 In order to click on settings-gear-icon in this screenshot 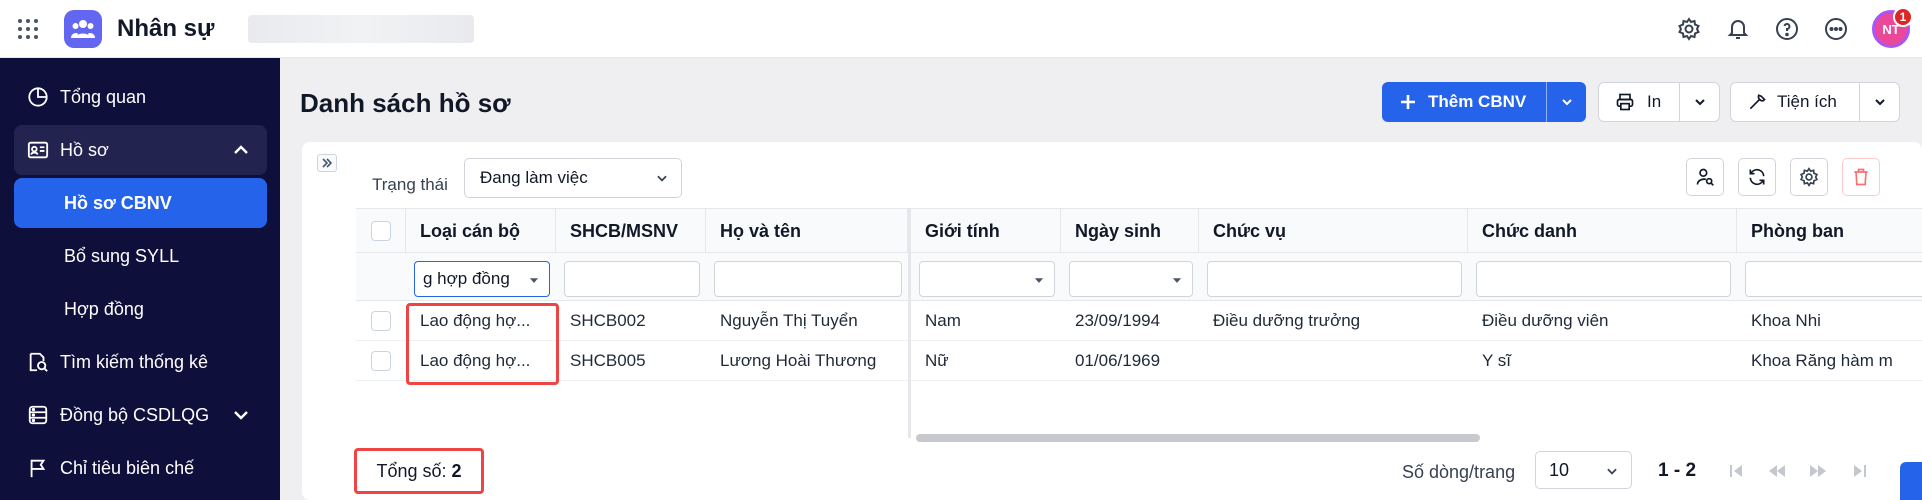, I will do `click(1689, 29)`.